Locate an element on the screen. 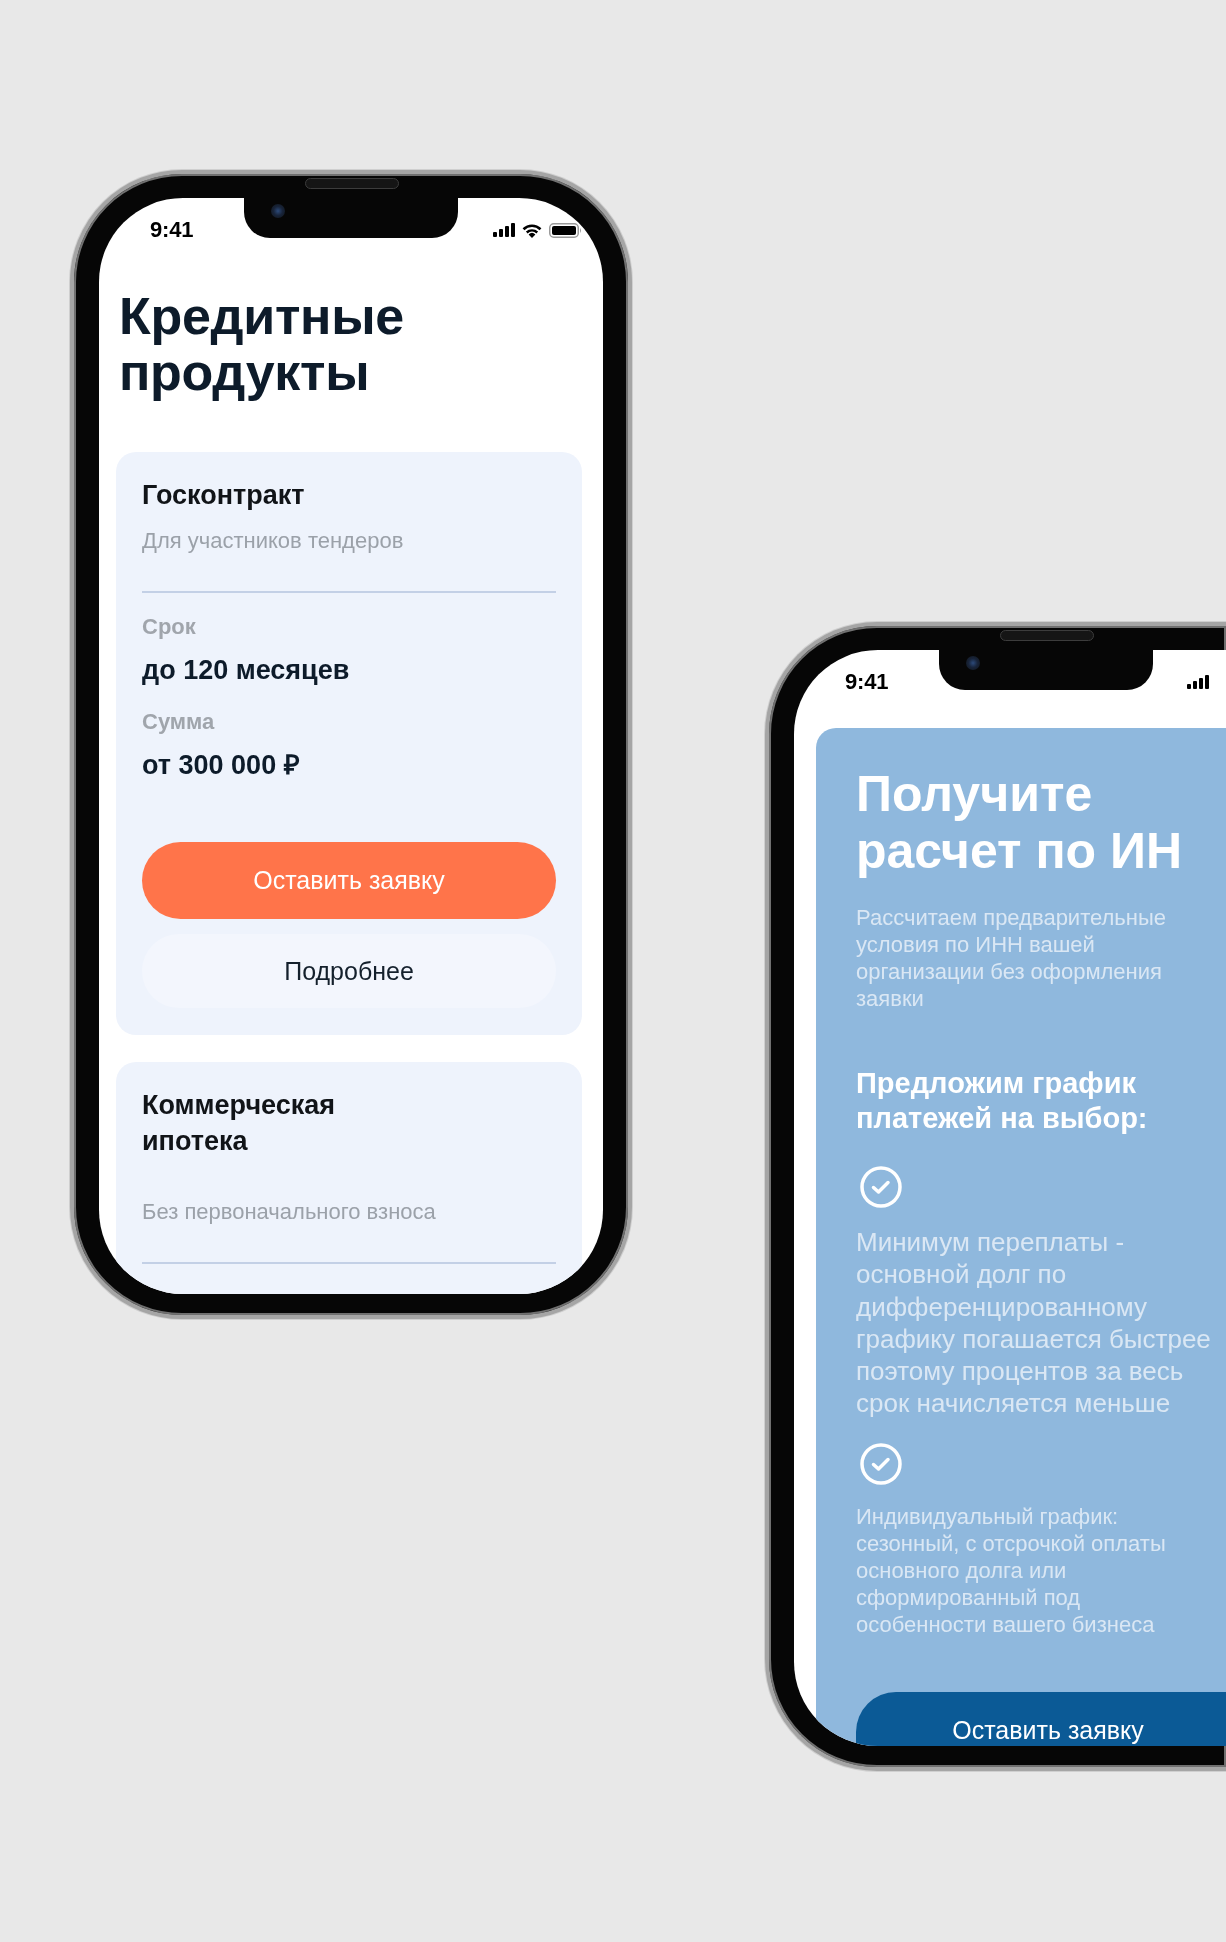 The image size is (1226, 1942). wifi-icon is located at coordinates (532, 230).